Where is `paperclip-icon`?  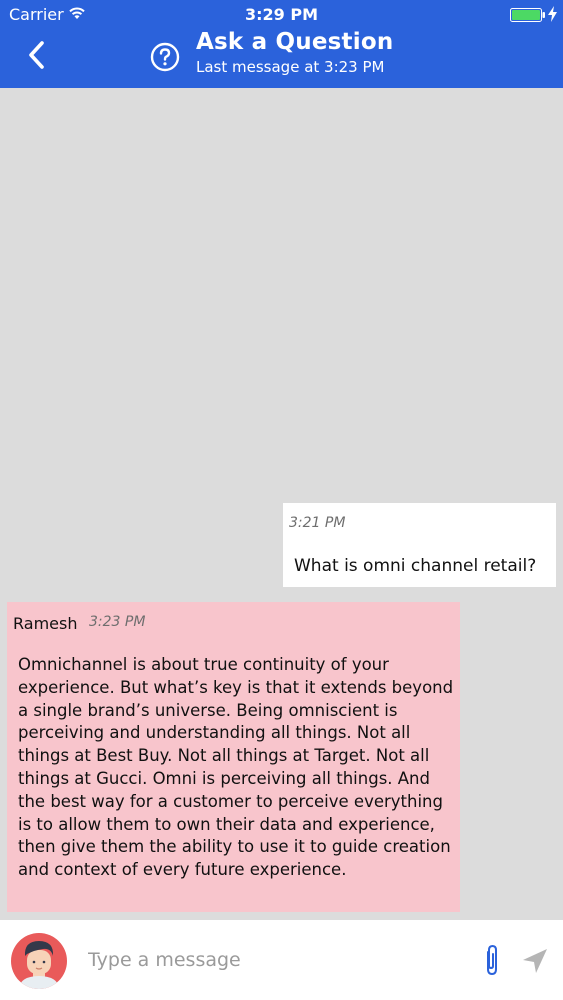
paperclip-icon is located at coordinates (492, 960).